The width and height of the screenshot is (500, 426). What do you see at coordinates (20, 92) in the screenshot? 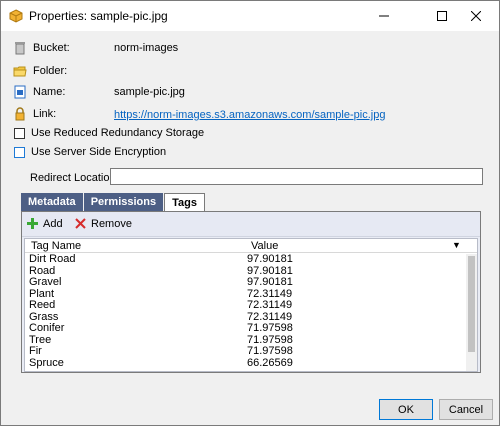
I see `image-file-icon` at bounding box center [20, 92].